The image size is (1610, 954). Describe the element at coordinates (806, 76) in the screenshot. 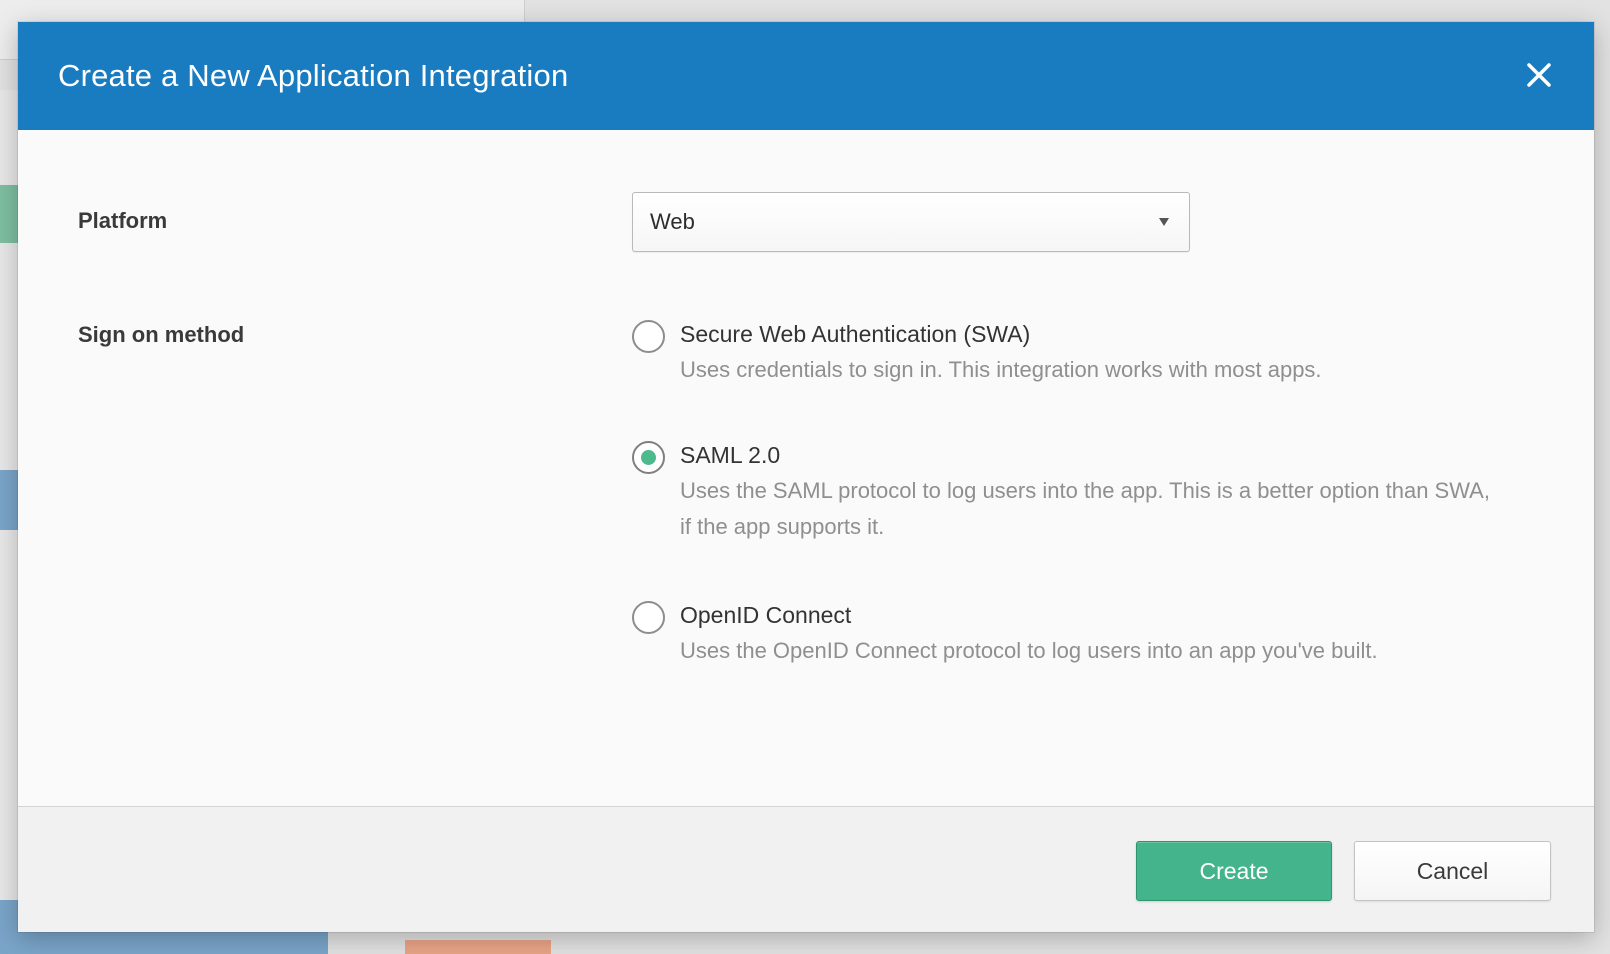

I see `dialog-header: Create a New Application Integration` at that location.